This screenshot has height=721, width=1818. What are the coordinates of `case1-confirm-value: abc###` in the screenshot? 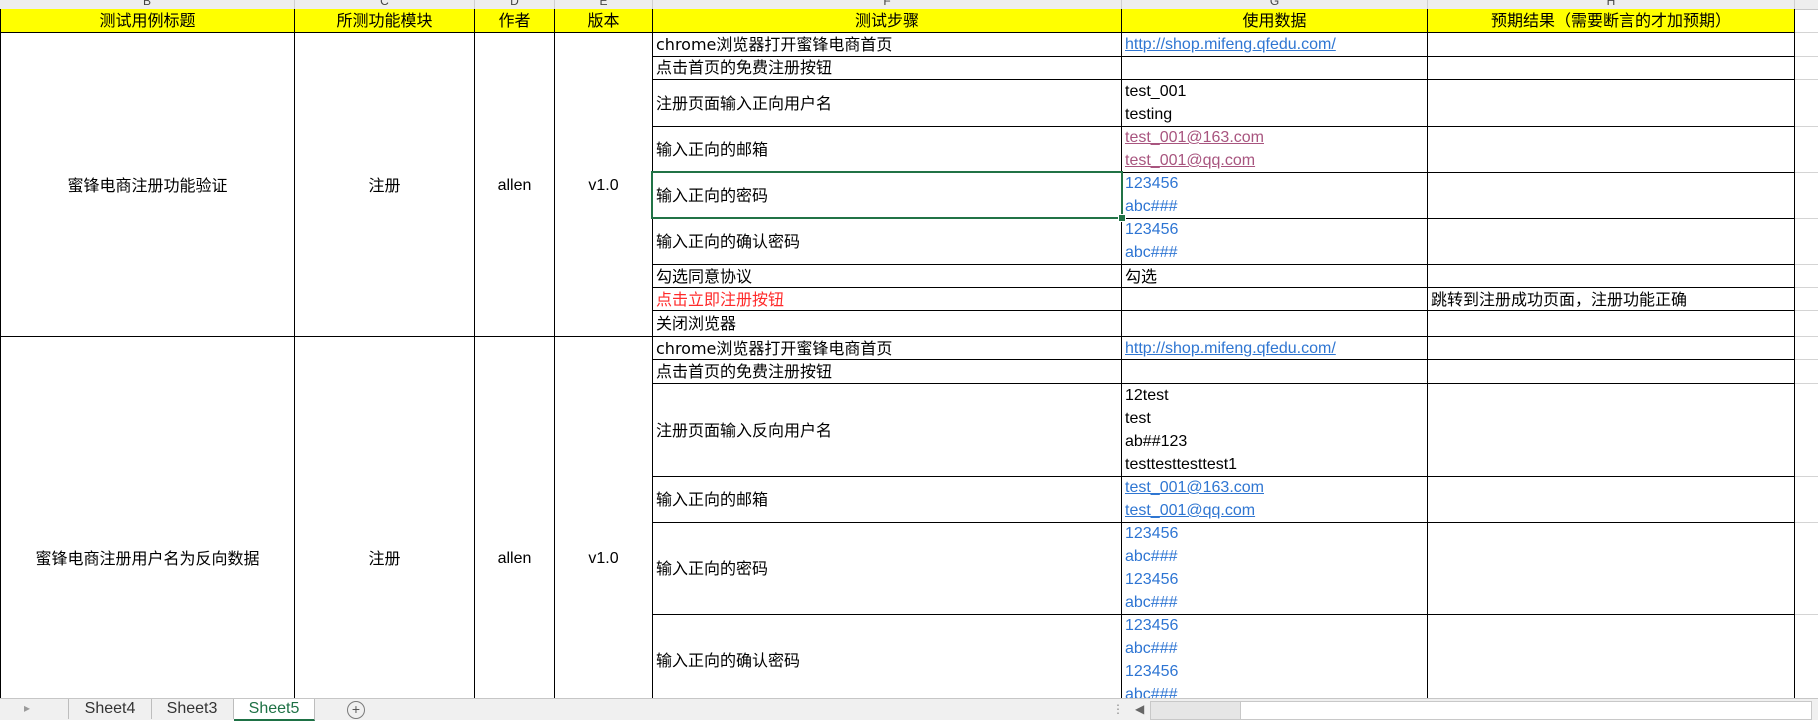 It's located at (1151, 252).